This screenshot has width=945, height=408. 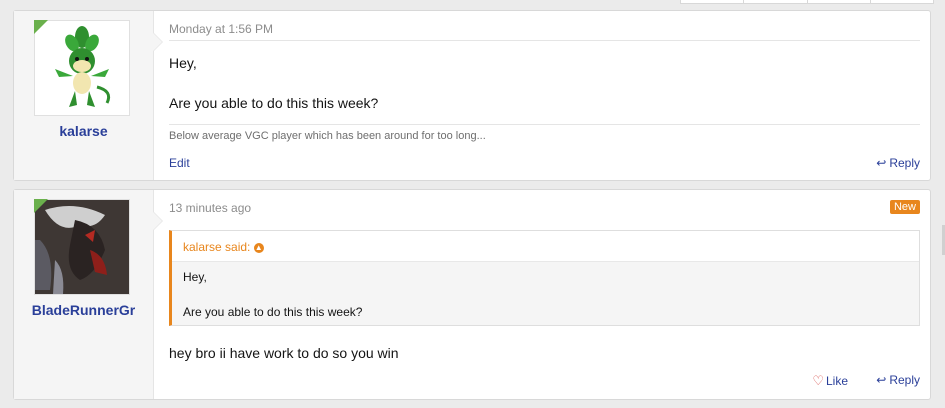 I want to click on new-badge: New, so click(x=904, y=207).